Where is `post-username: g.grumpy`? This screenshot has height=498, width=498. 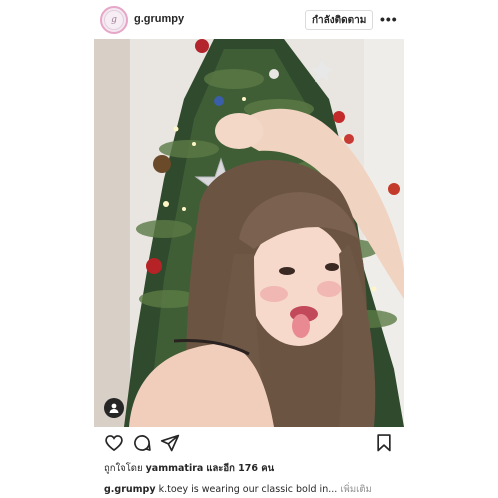 post-username: g.grumpy is located at coordinates (159, 19).